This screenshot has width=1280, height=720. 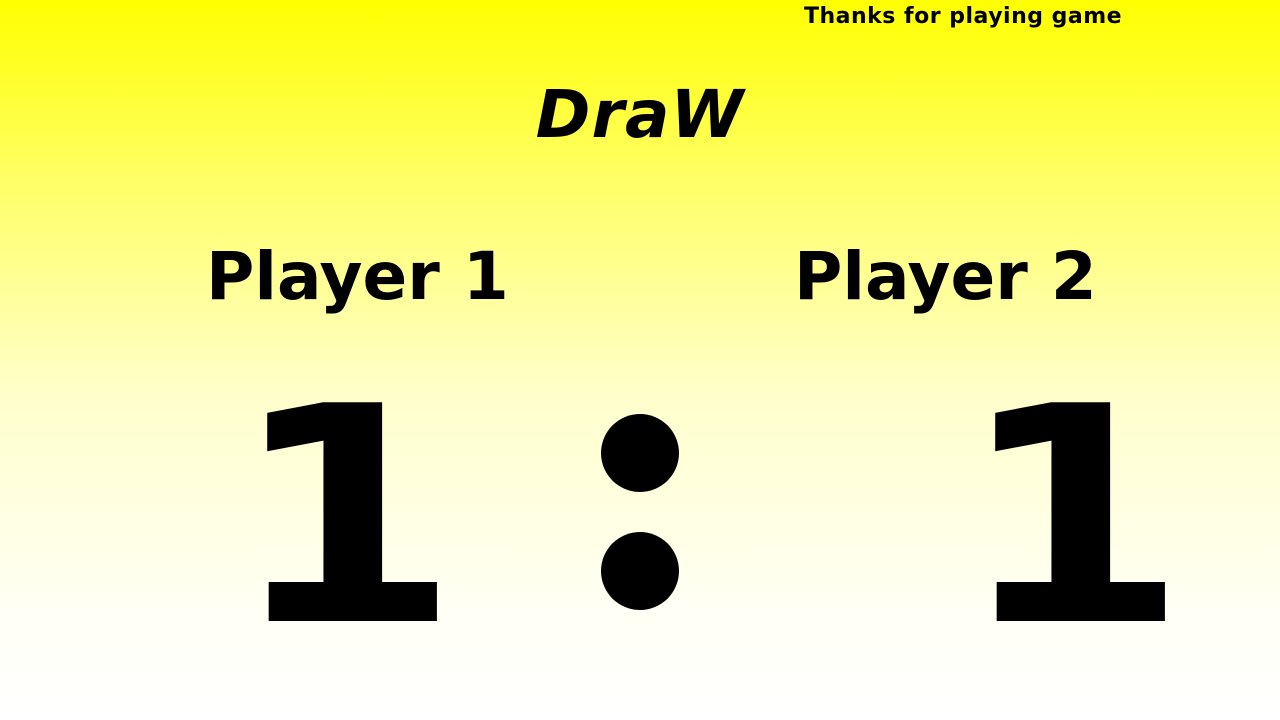 I want to click on player-1-label: Player 1, so click(x=357, y=276).